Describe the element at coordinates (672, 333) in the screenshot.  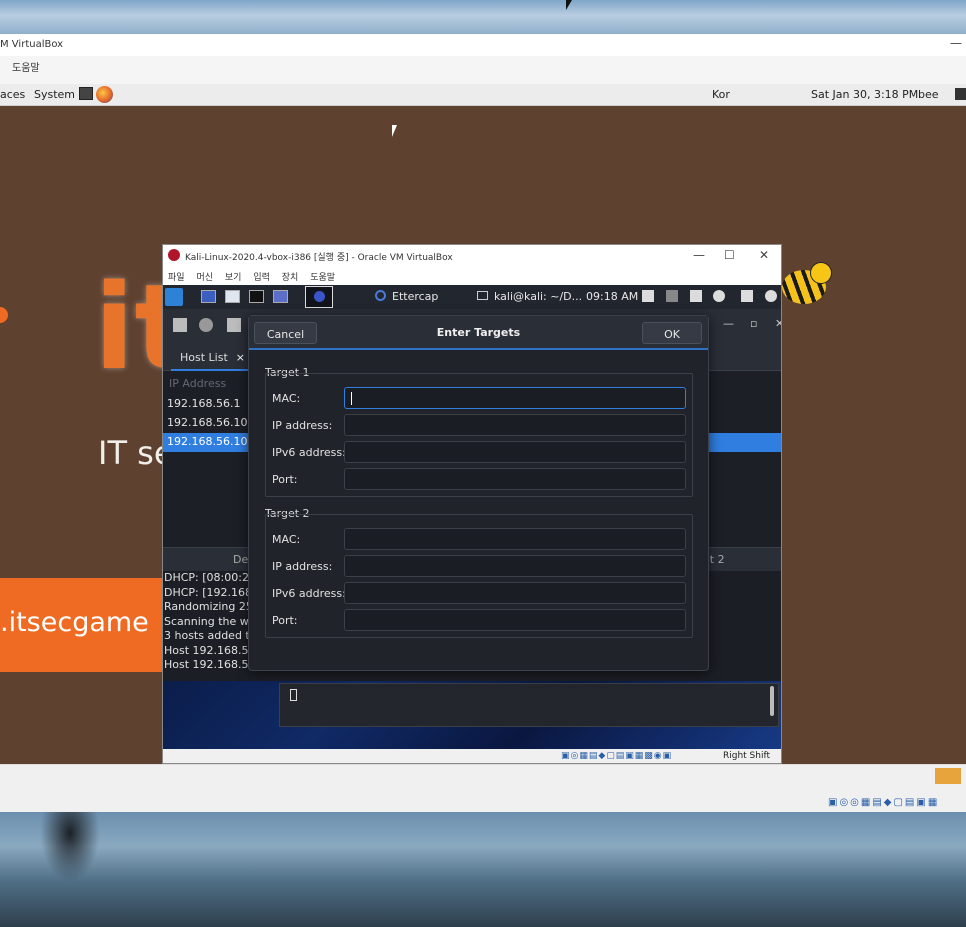
I see `ok-button: OK` at that location.